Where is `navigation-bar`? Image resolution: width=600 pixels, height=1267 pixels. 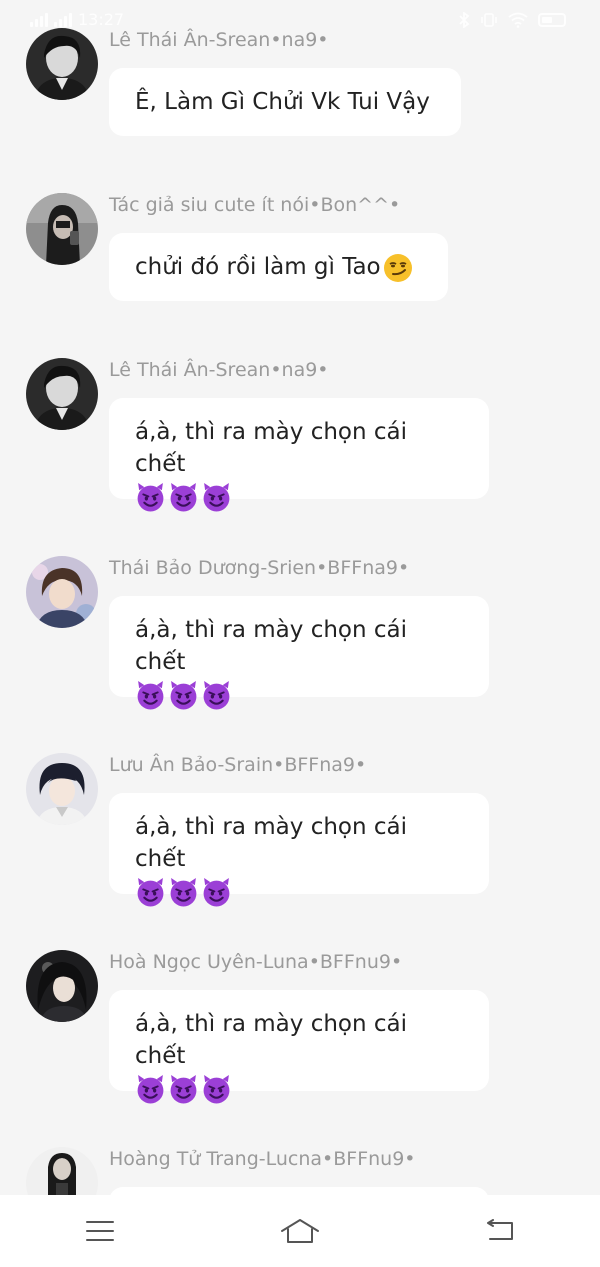
navigation-bar is located at coordinates (300, 1231).